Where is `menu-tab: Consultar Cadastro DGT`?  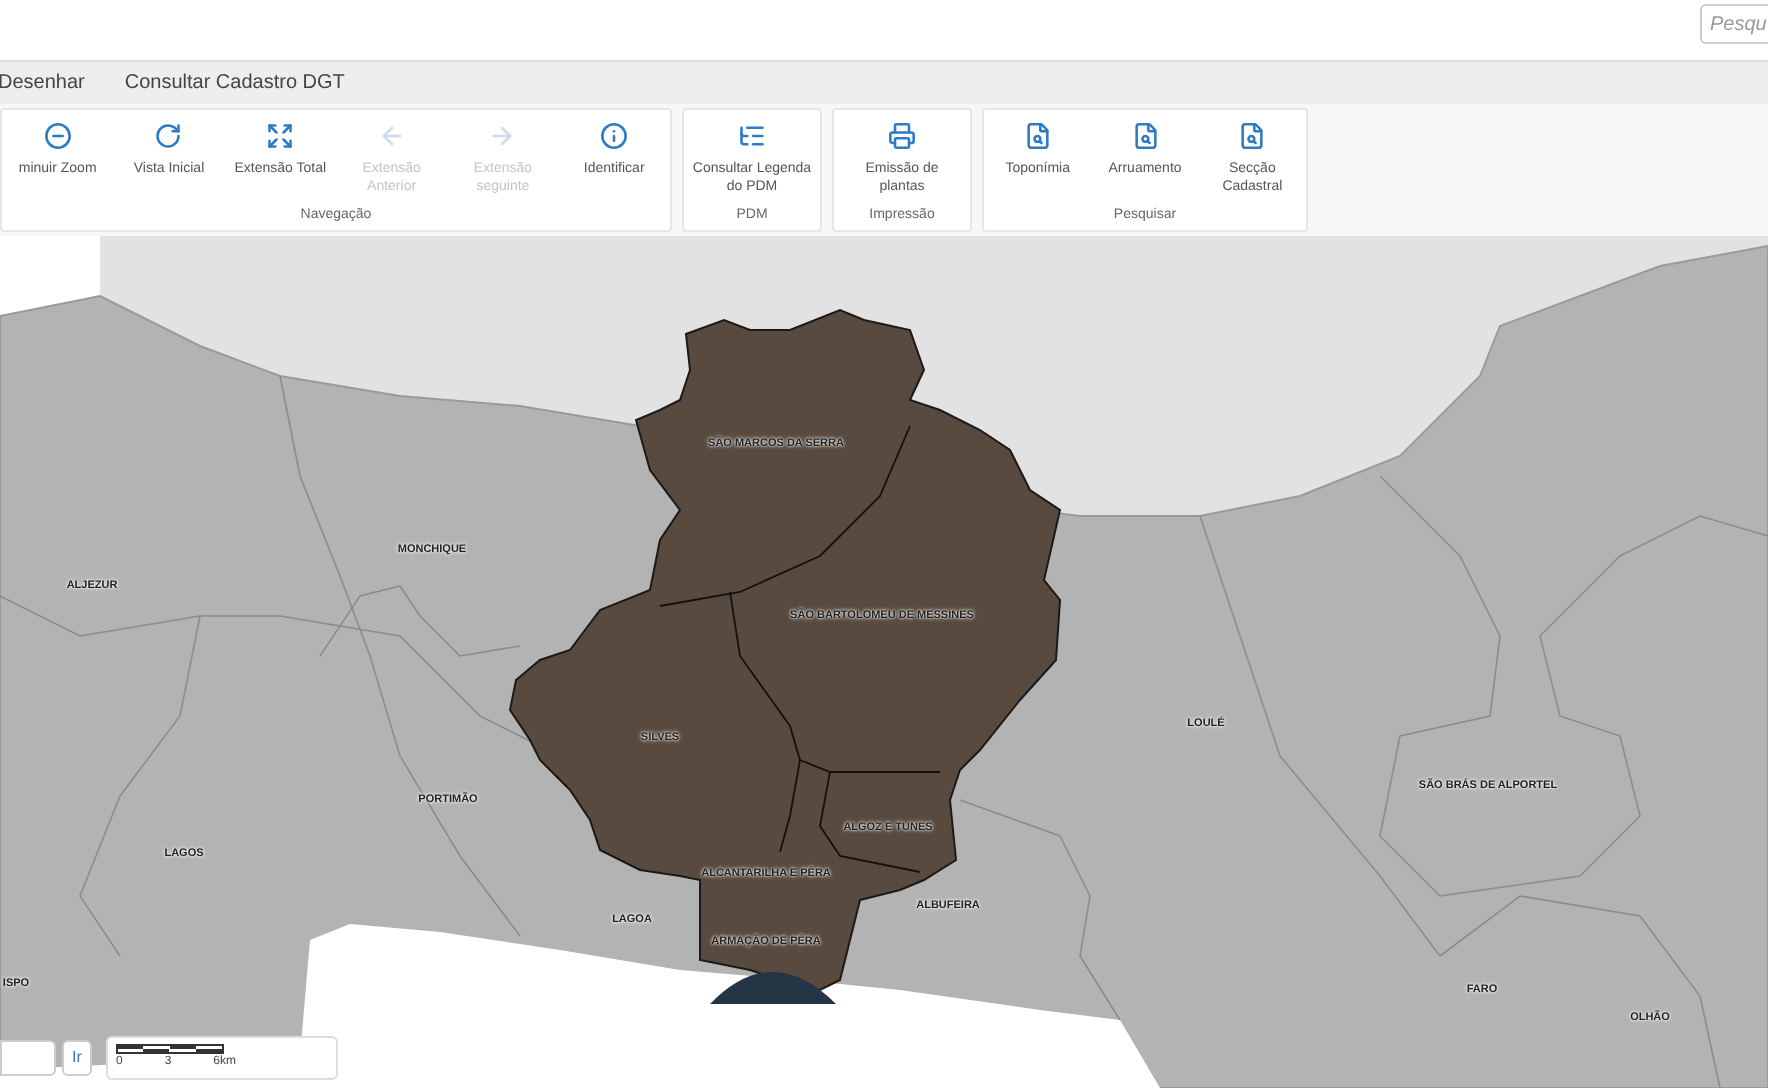
menu-tab: Consultar Cadastro DGT is located at coordinates (234, 83).